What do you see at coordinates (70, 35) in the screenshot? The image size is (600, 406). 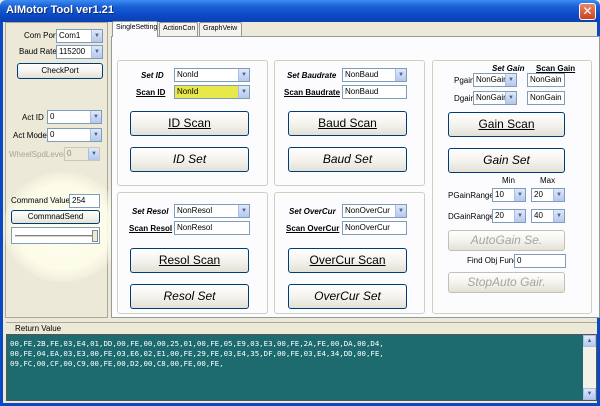 I see `com-port-value: Com1` at bounding box center [70, 35].